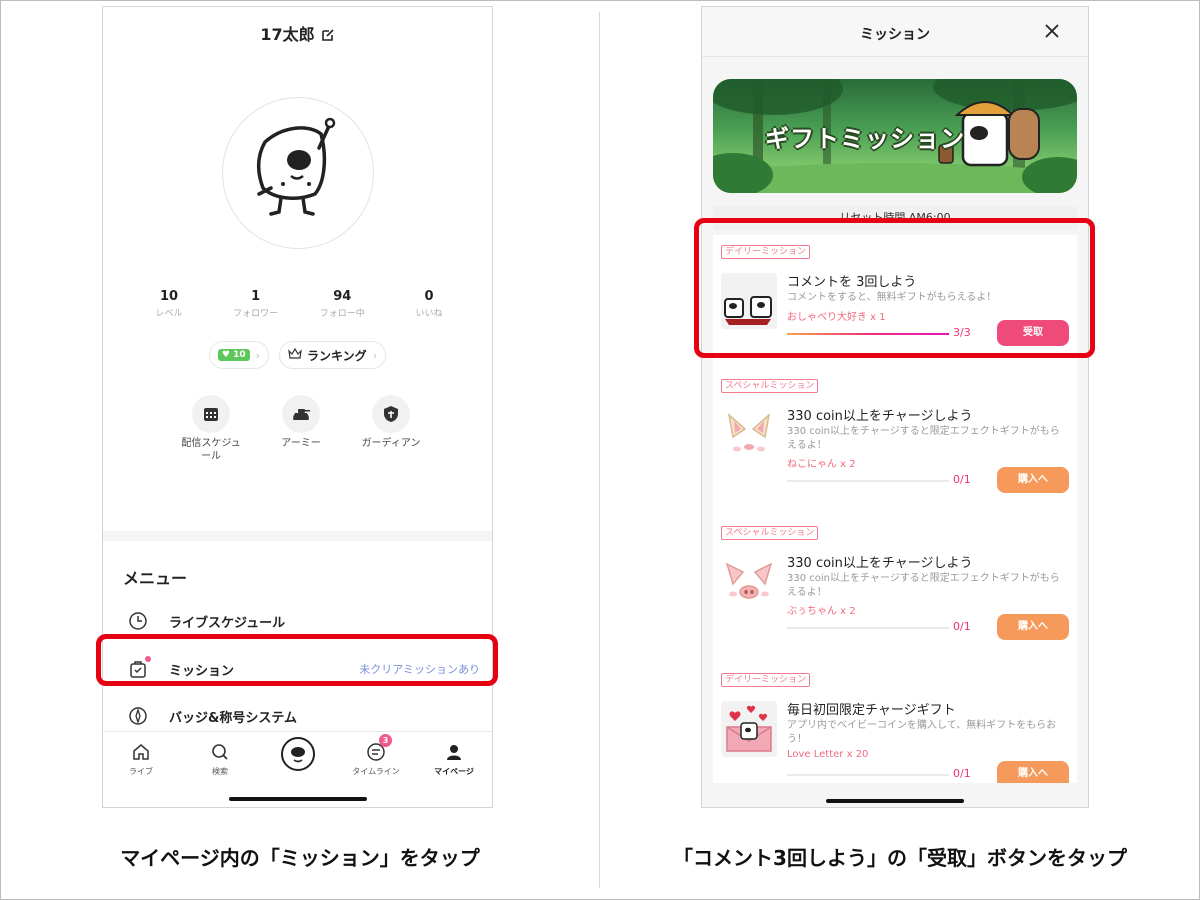 The width and height of the screenshot is (1200, 900). What do you see at coordinates (301, 443) in the screenshot?
I see `quick-label: アーミー` at bounding box center [301, 443].